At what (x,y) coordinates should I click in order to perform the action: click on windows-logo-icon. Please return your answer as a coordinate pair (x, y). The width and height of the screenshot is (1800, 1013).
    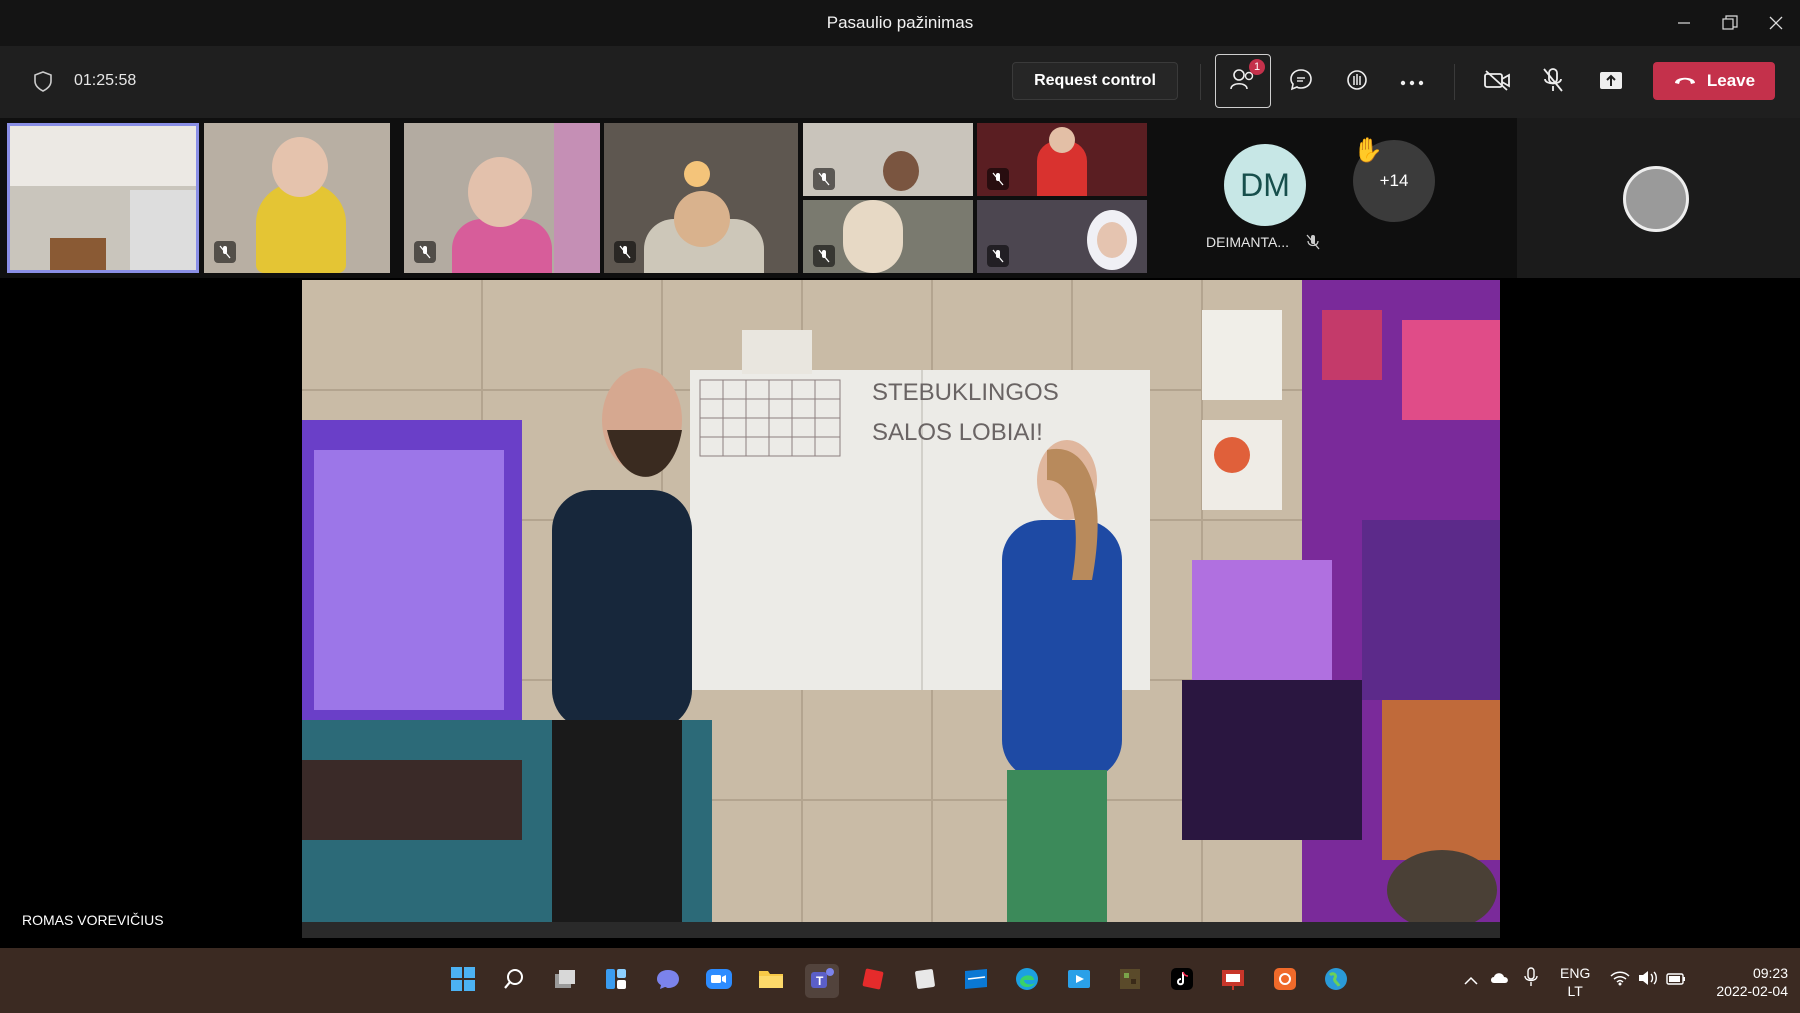
    Looking at the image, I should click on (463, 981).